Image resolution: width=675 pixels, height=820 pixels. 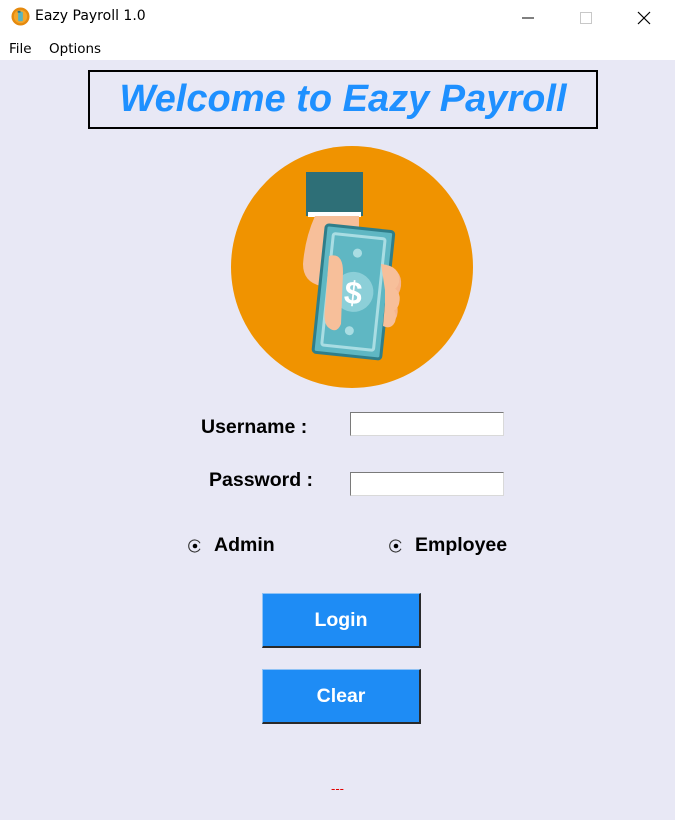 I want to click on admin-label: Admin, so click(x=244, y=545).